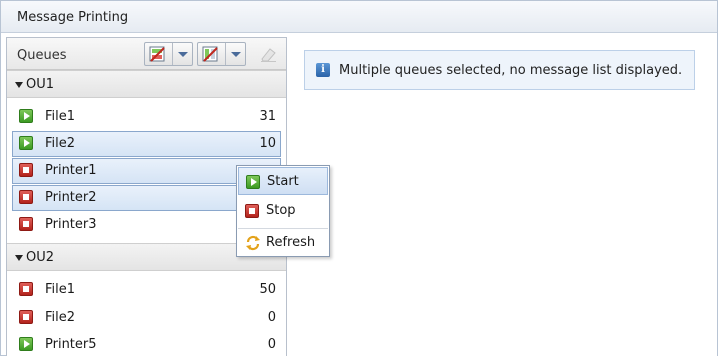 The image size is (718, 356). What do you see at coordinates (146, 117) in the screenshot?
I see `queue-row: File1 31` at bounding box center [146, 117].